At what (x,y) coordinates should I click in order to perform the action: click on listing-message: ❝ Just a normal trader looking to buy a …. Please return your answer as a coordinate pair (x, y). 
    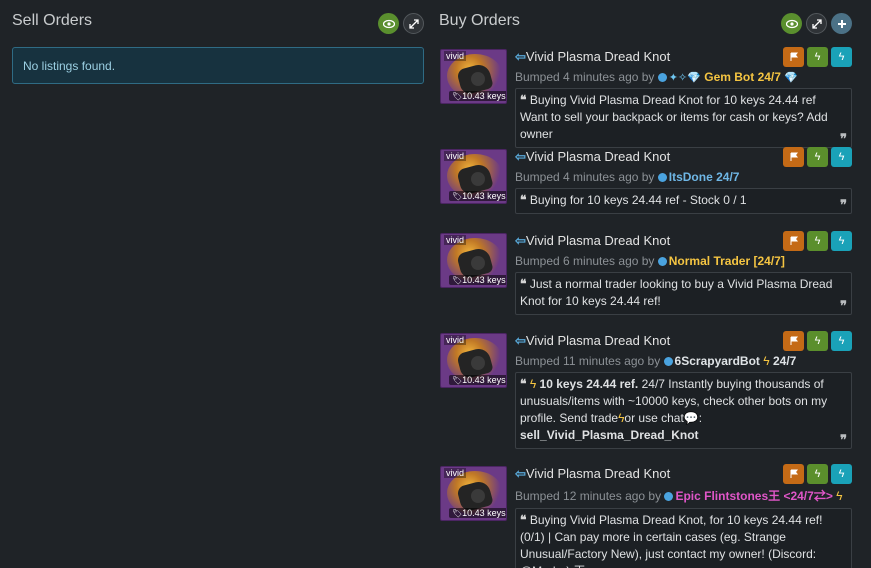
    Looking at the image, I should click on (683, 293).